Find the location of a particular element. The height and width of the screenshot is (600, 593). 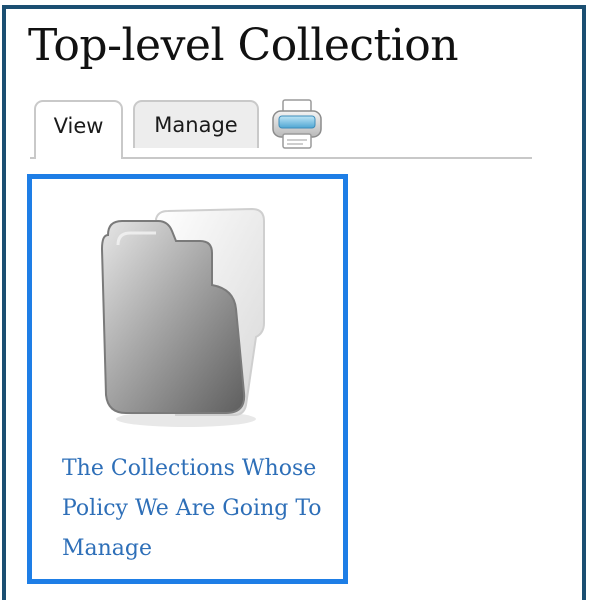

folder-icon is located at coordinates (182, 317).